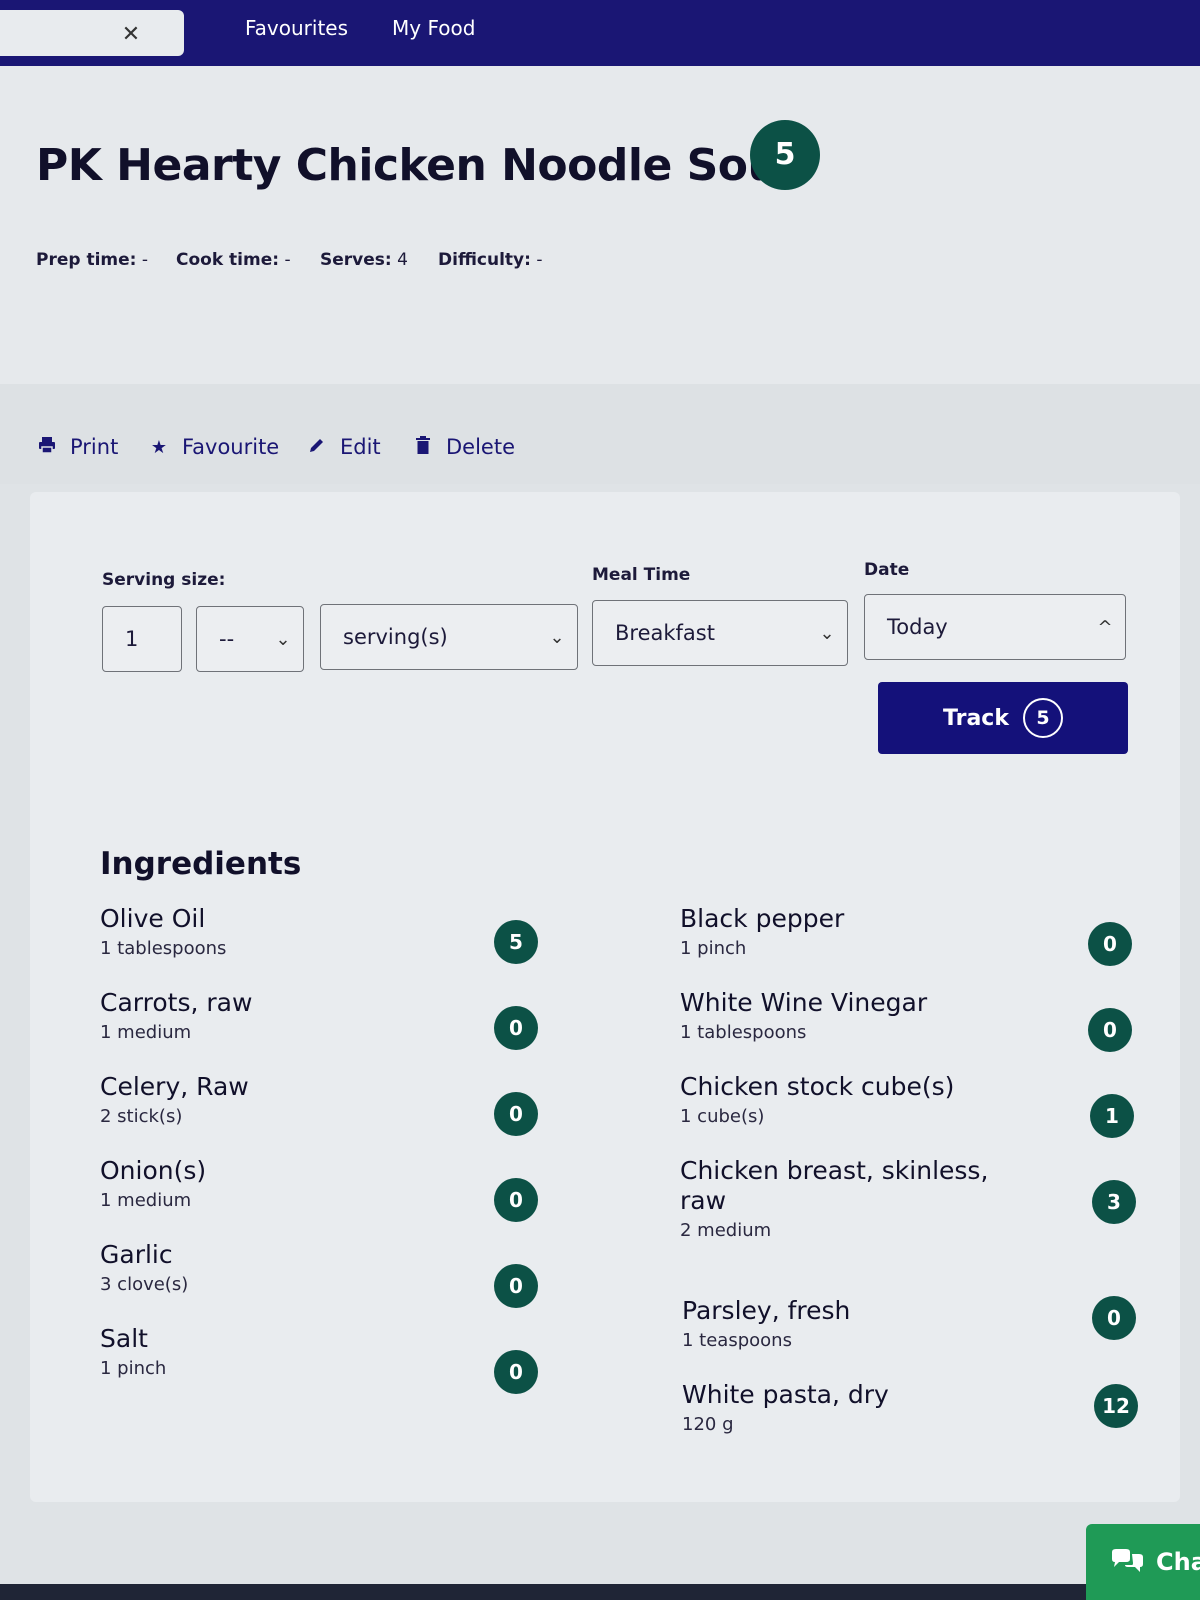 The height and width of the screenshot is (1600, 1200). Describe the element at coordinates (330, 931) in the screenshot. I see `ingredient-item: Olive Oil 1 tablespoons` at that location.